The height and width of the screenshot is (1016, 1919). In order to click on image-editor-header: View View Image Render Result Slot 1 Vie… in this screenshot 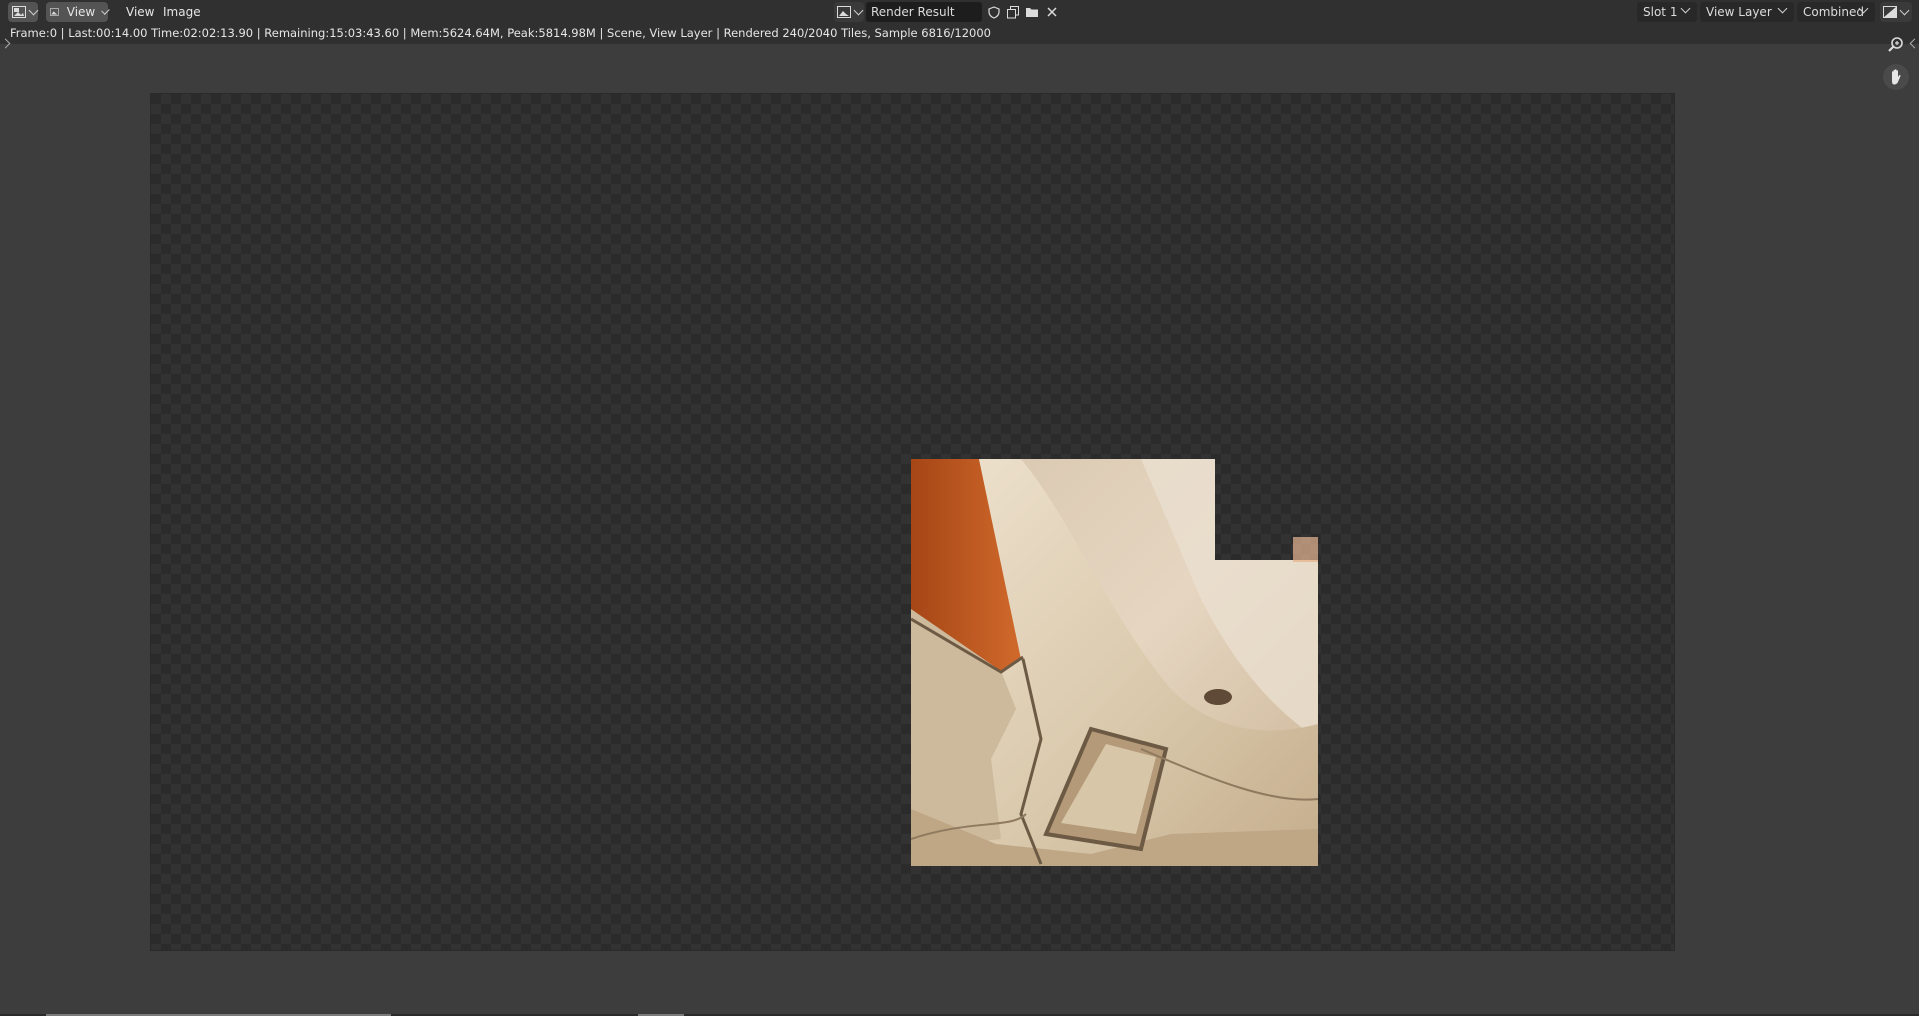, I will do `click(959, 12)`.